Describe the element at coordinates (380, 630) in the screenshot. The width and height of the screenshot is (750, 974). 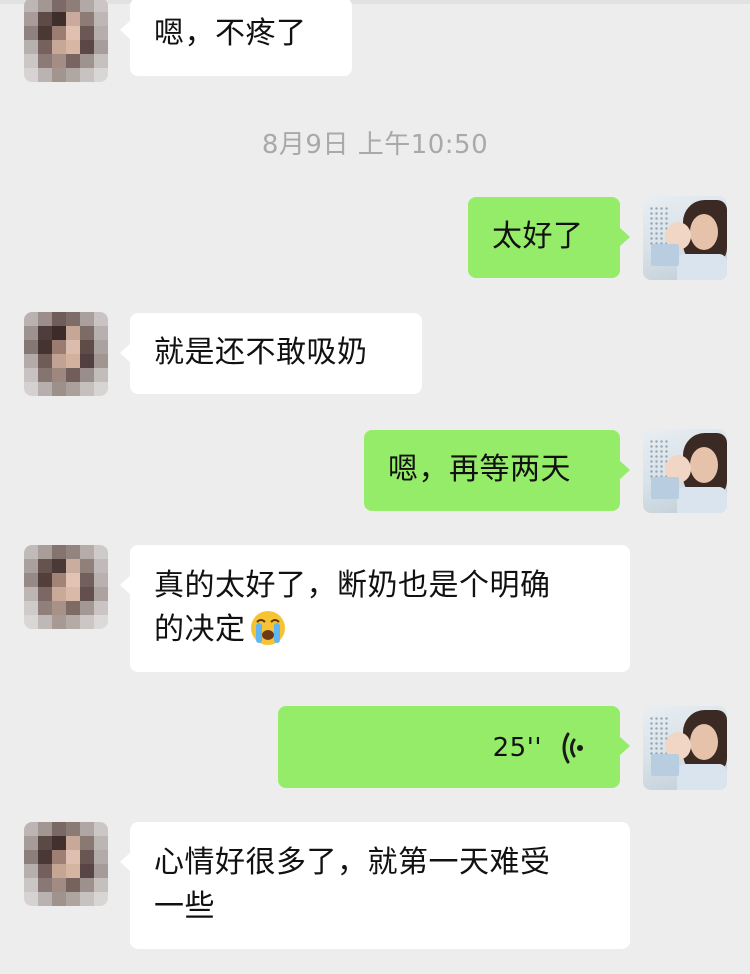
I see `message-text-line-with-emoji: 的决定` at that location.